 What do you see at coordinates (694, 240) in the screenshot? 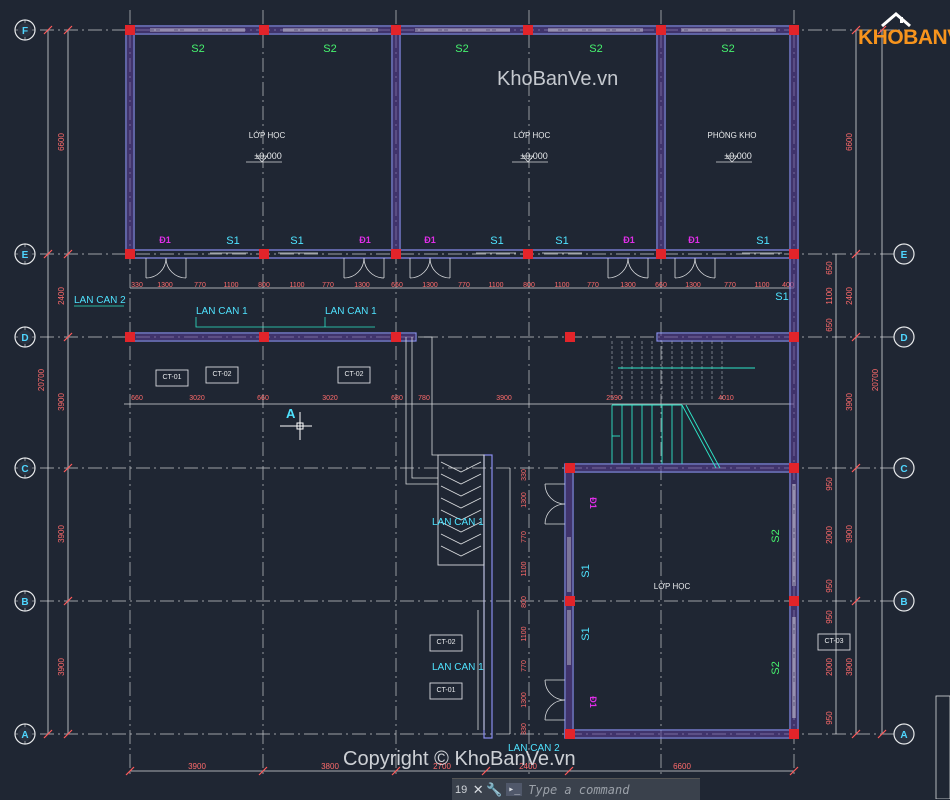
I see `door-d1-5: Đ1` at bounding box center [694, 240].